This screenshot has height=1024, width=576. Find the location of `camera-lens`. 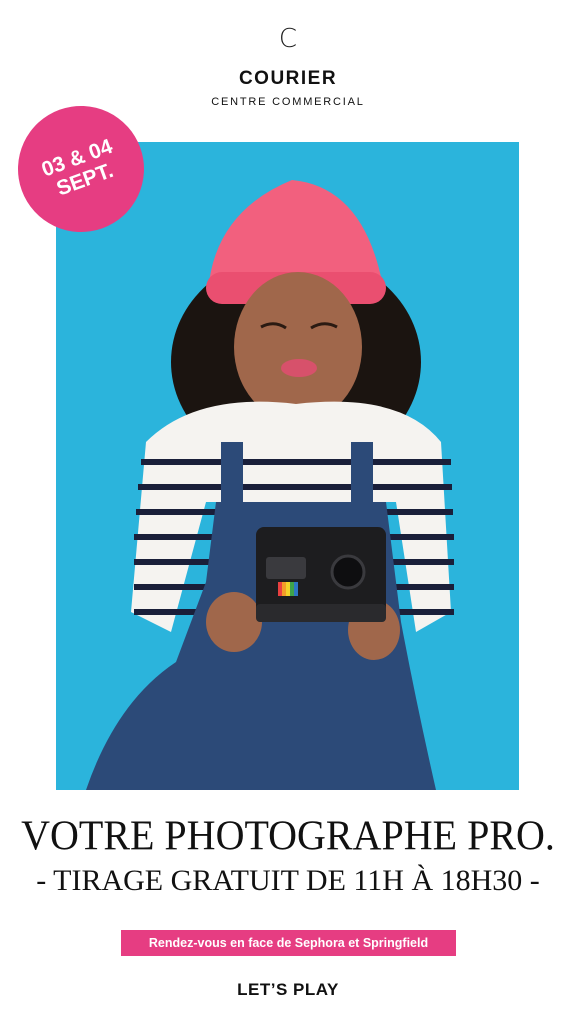

camera-lens is located at coordinates (348, 572).